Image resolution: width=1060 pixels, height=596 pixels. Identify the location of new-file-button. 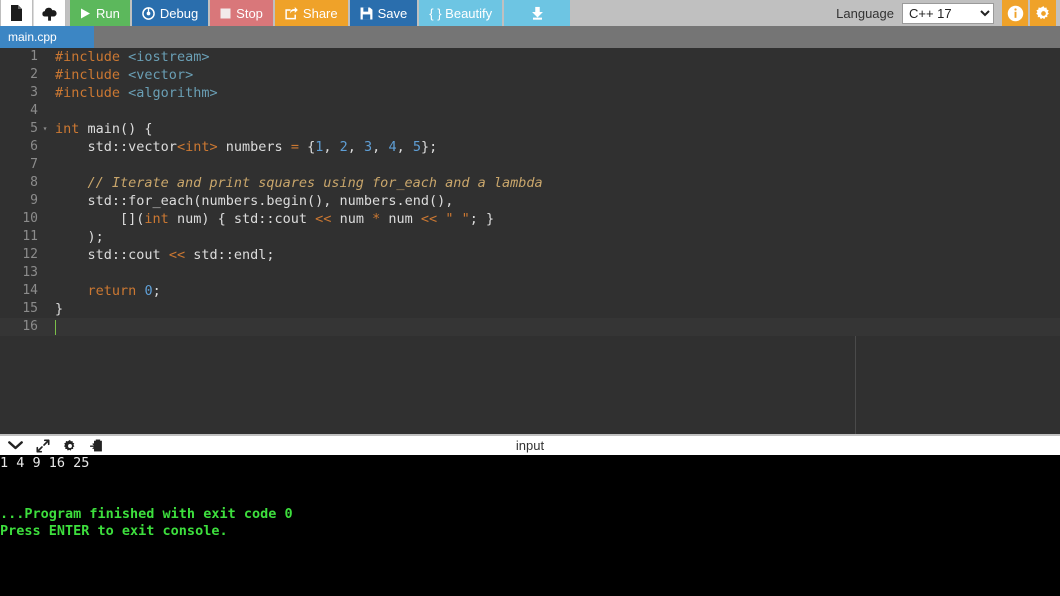
(16, 13).